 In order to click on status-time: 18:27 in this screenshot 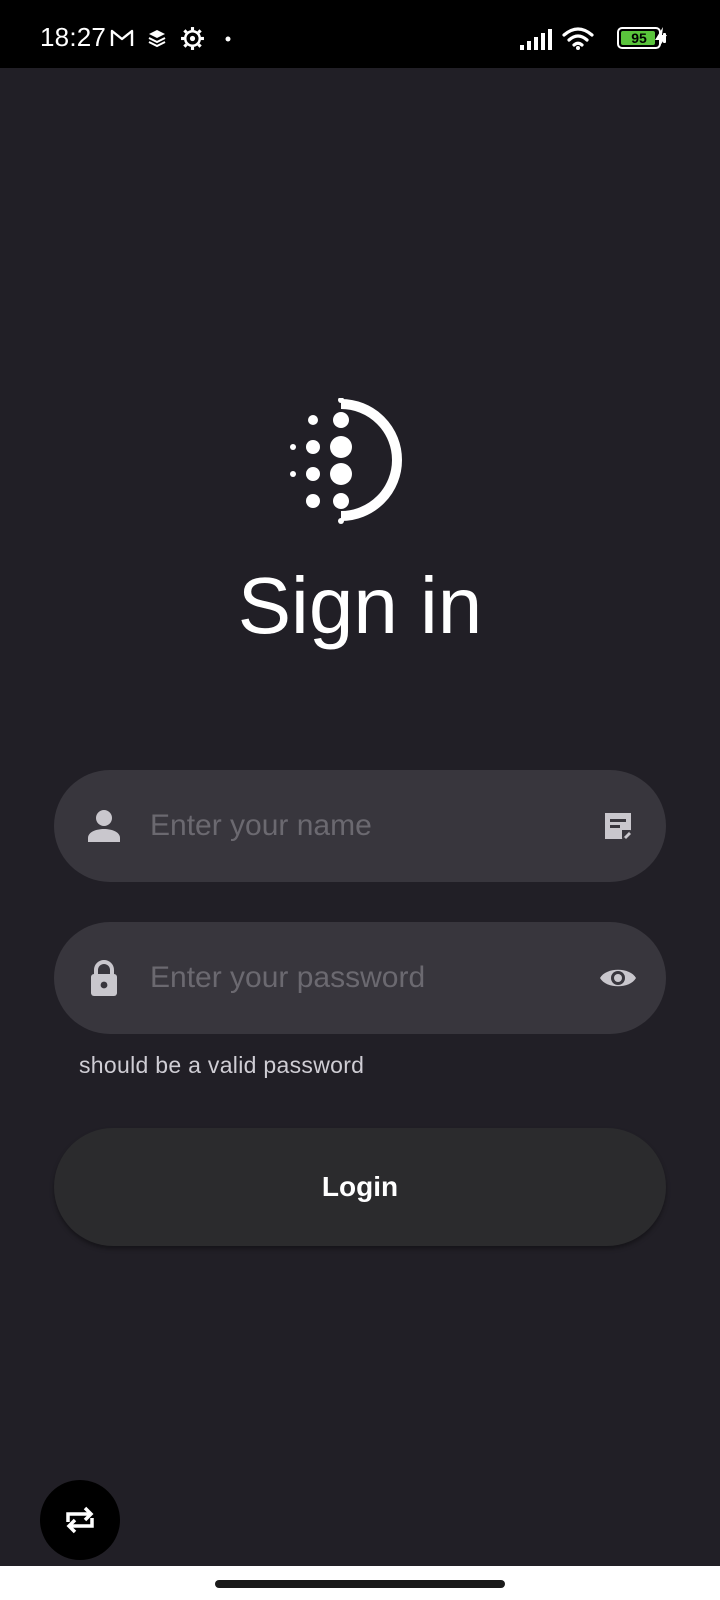, I will do `click(73, 37)`.